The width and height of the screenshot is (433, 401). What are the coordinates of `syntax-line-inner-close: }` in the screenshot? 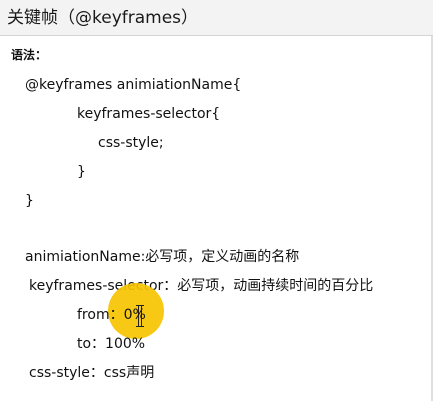 It's located at (81, 172).